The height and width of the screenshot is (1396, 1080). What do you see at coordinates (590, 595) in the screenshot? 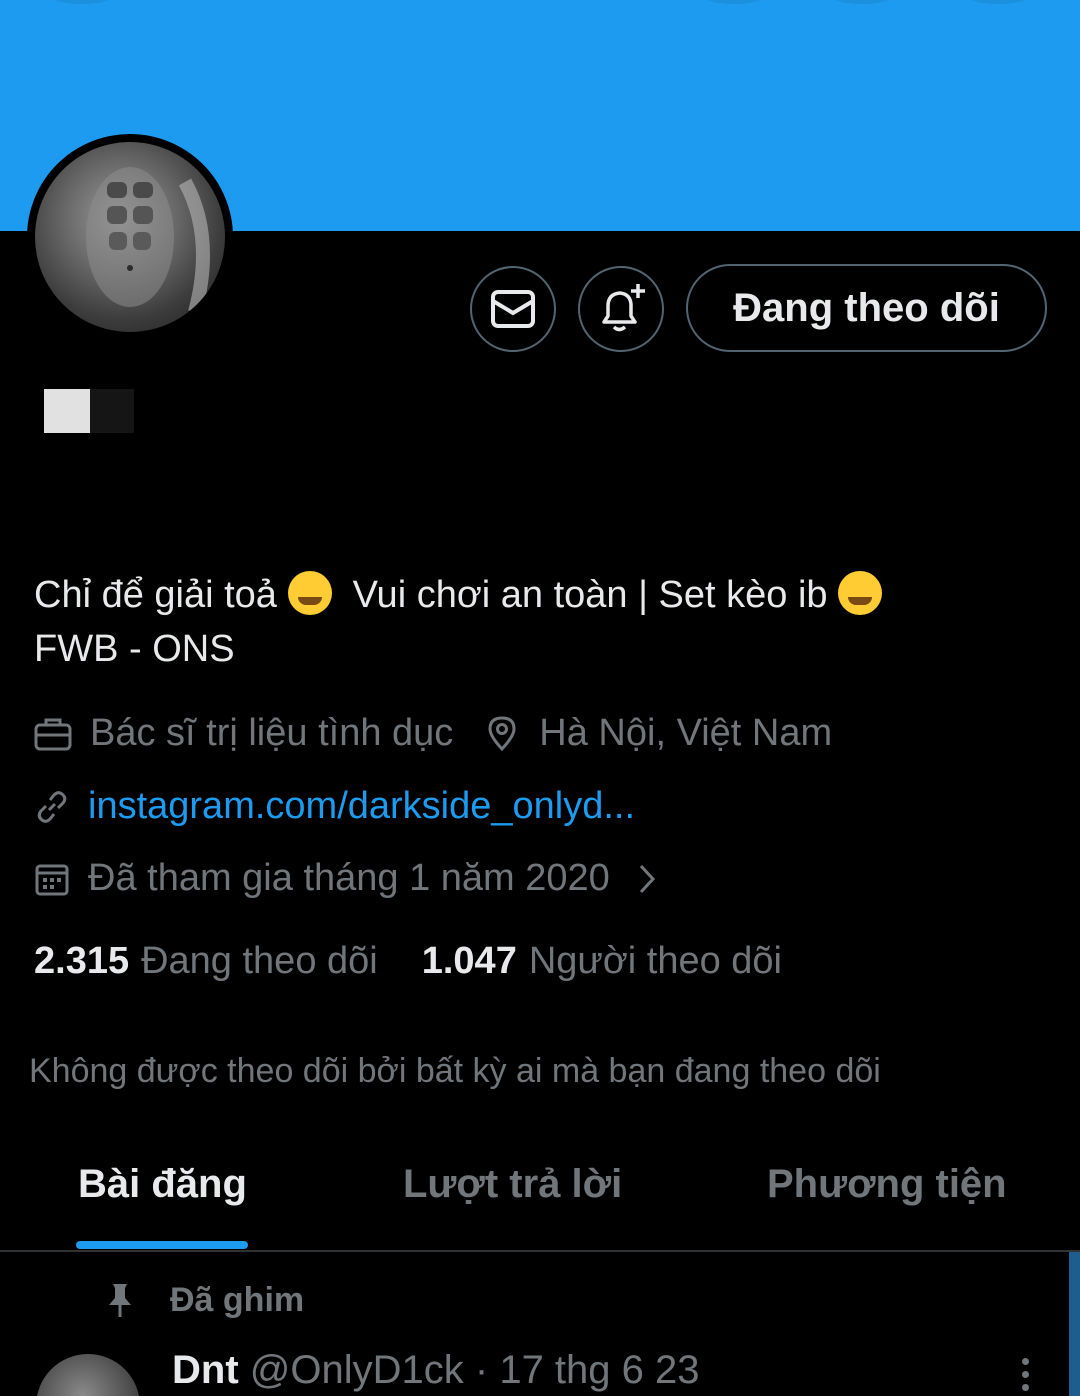
I see `bio-text: Vui chơi an toàn | Set kèo ib` at bounding box center [590, 595].